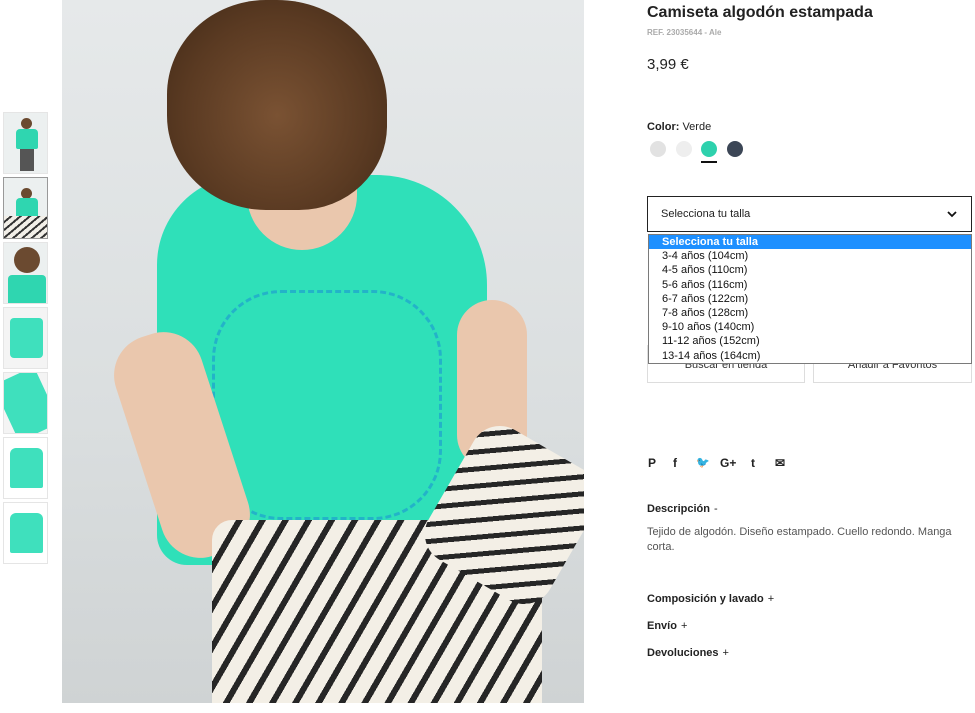  What do you see at coordinates (810, 341) in the screenshot?
I see `size-option: 11-12 años (152cm)` at bounding box center [810, 341].